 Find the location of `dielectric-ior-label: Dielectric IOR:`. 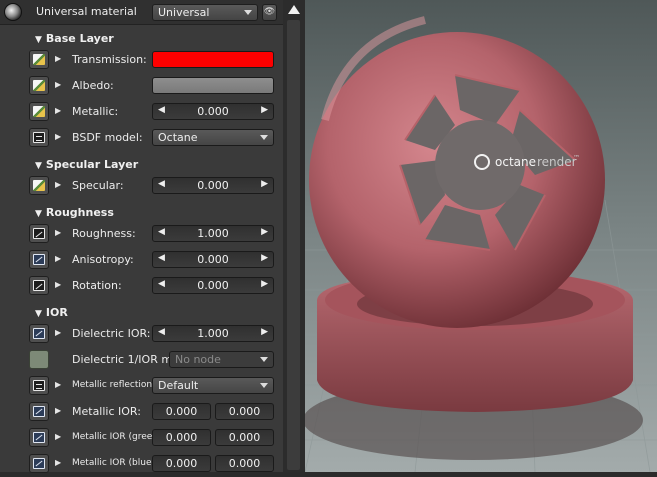

dielectric-ior-label: Dielectric IOR: is located at coordinates (111, 333).